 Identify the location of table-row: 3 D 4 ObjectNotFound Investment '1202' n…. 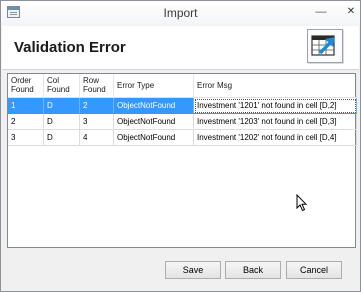
(182, 138).